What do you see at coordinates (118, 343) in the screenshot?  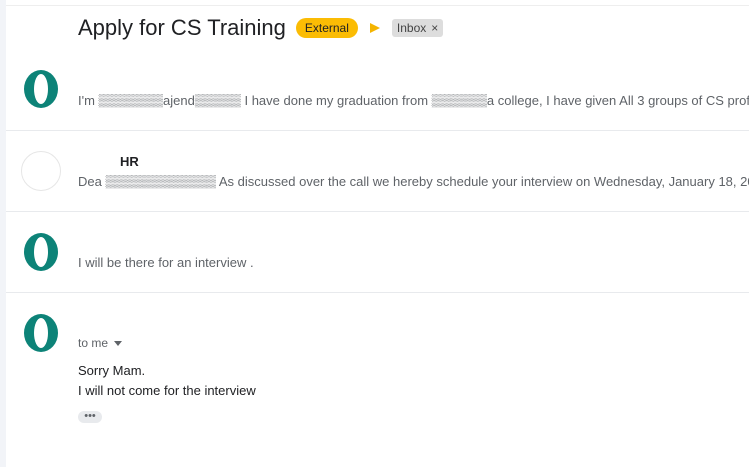 I see `chevron-down-icon` at bounding box center [118, 343].